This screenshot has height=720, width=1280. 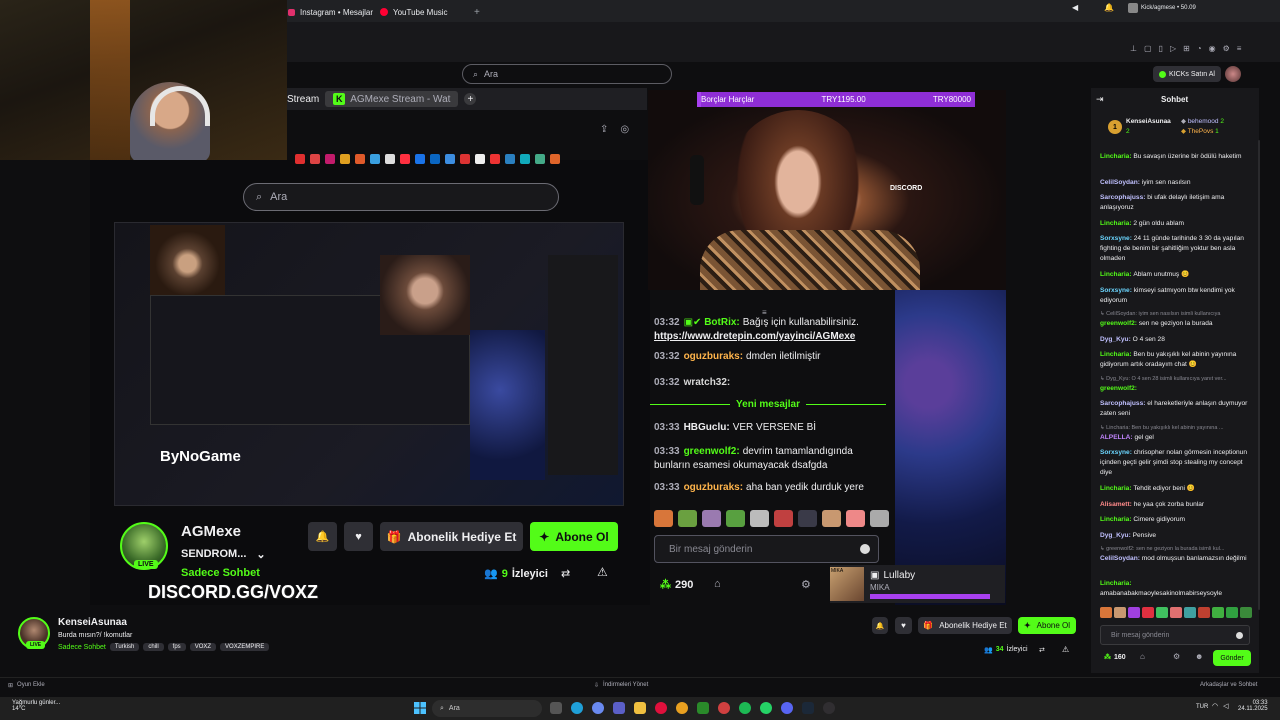 What do you see at coordinates (1100, 99) in the screenshot?
I see `collapse-chat-icon: ⇥` at bounding box center [1100, 99].